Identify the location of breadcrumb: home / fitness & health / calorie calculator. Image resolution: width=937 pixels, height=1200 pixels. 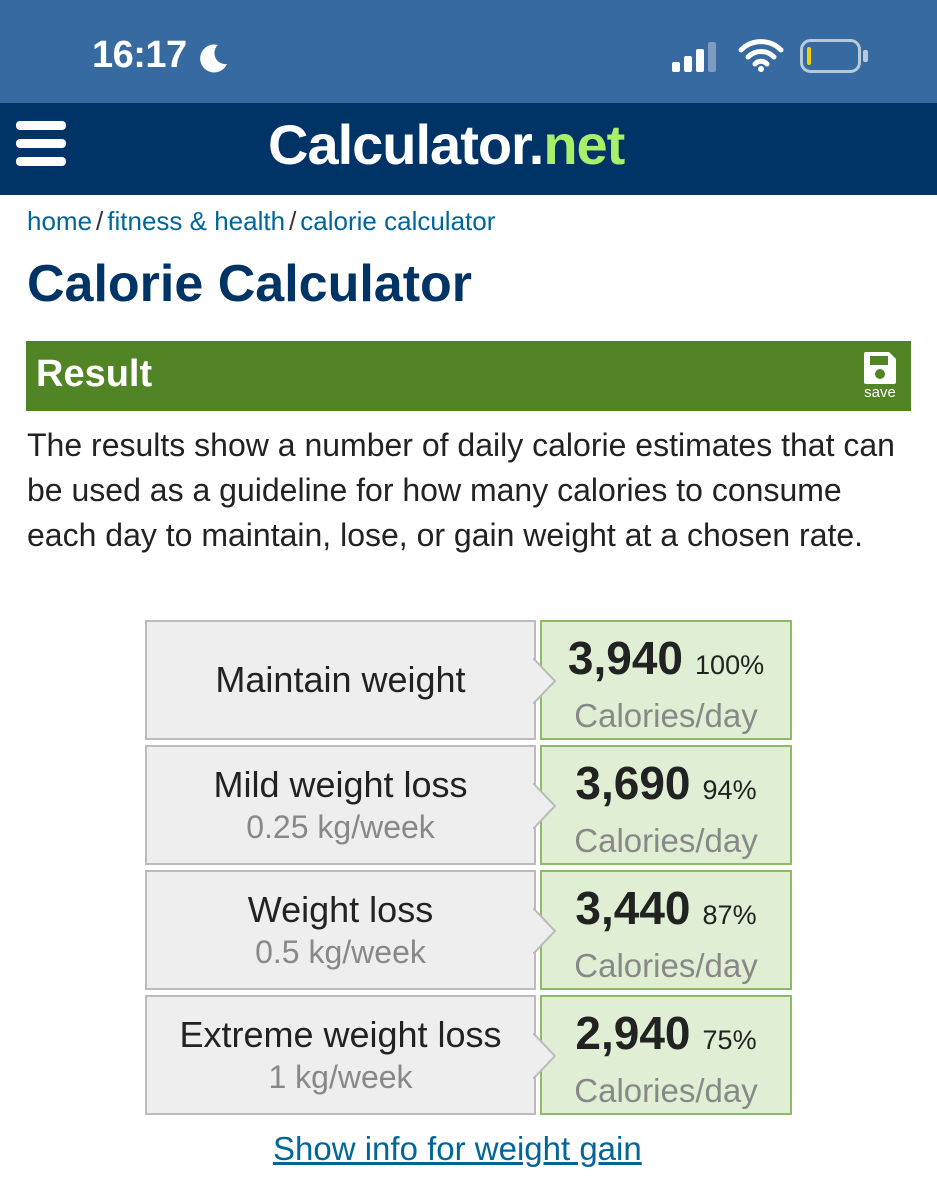
(261, 221).